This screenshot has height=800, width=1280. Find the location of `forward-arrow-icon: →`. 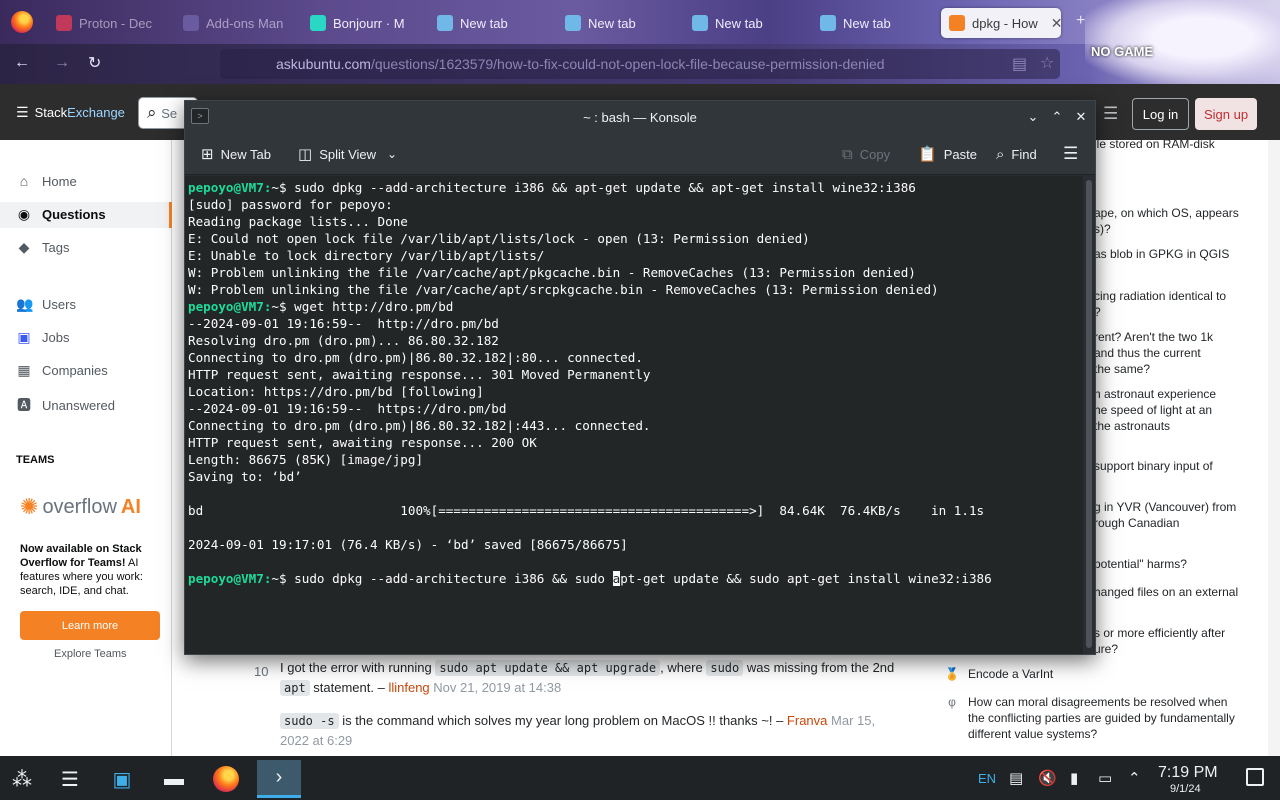

forward-arrow-icon: → is located at coordinates (62, 63).